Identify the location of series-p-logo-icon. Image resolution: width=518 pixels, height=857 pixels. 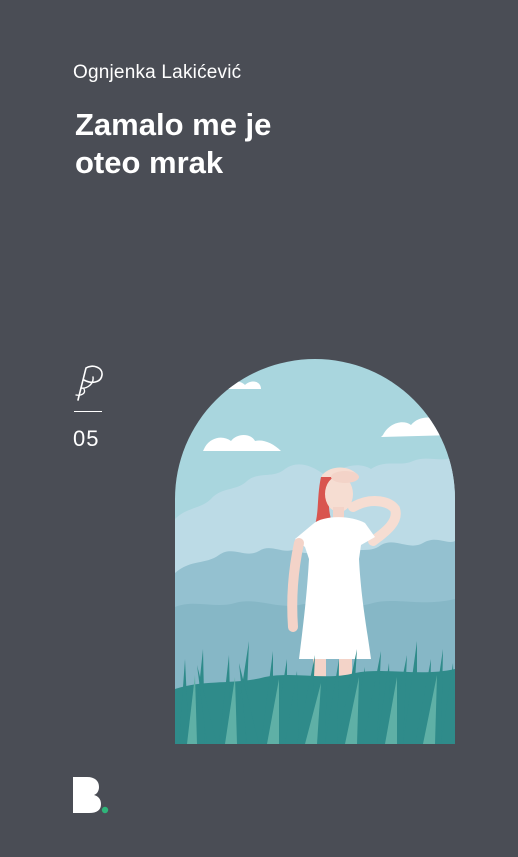
(90, 384).